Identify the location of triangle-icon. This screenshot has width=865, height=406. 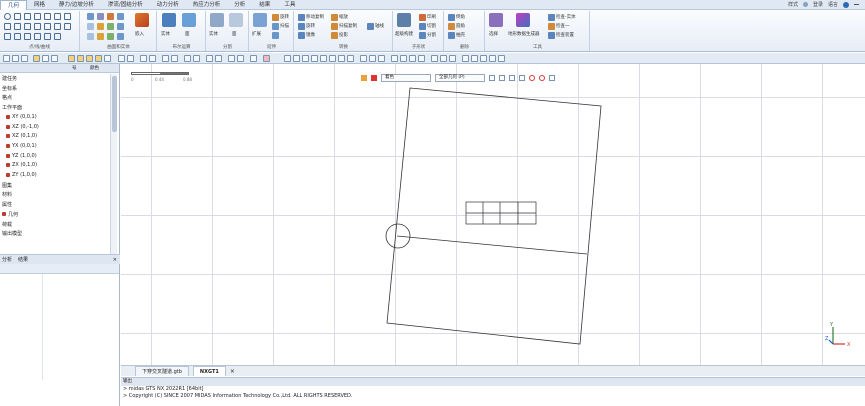
(7, 36).